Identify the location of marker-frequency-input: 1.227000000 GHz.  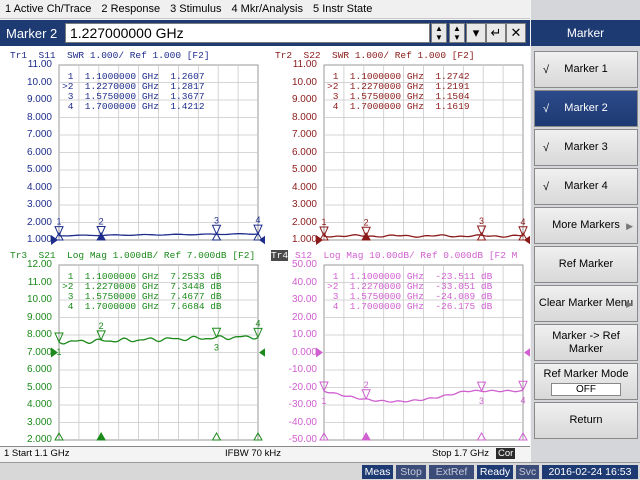
(247, 33).